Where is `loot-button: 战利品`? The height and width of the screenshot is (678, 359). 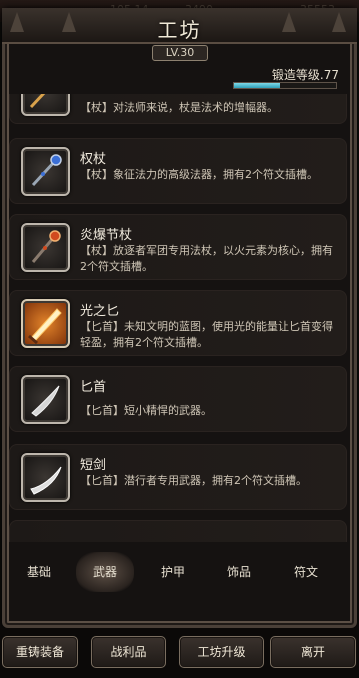
loot-button: 战利品 is located at coordinates (128, 652).